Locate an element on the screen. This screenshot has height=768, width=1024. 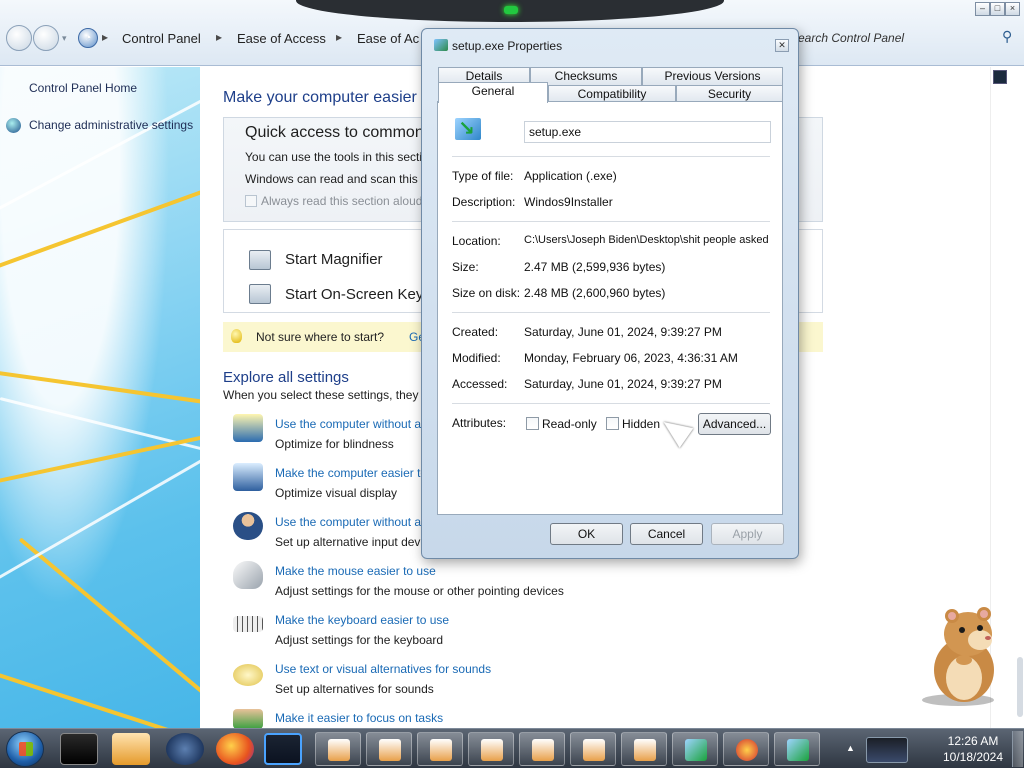
dialog-close-button: ✕ is located at coordinates (782, 45).